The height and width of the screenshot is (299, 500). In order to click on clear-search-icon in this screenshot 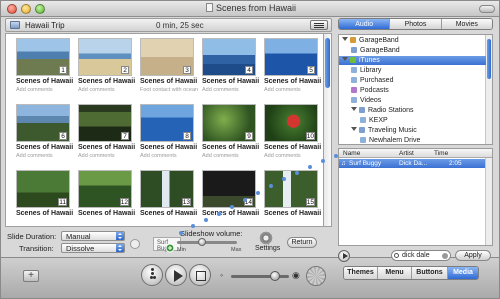, I will do `click(445, 256)`.